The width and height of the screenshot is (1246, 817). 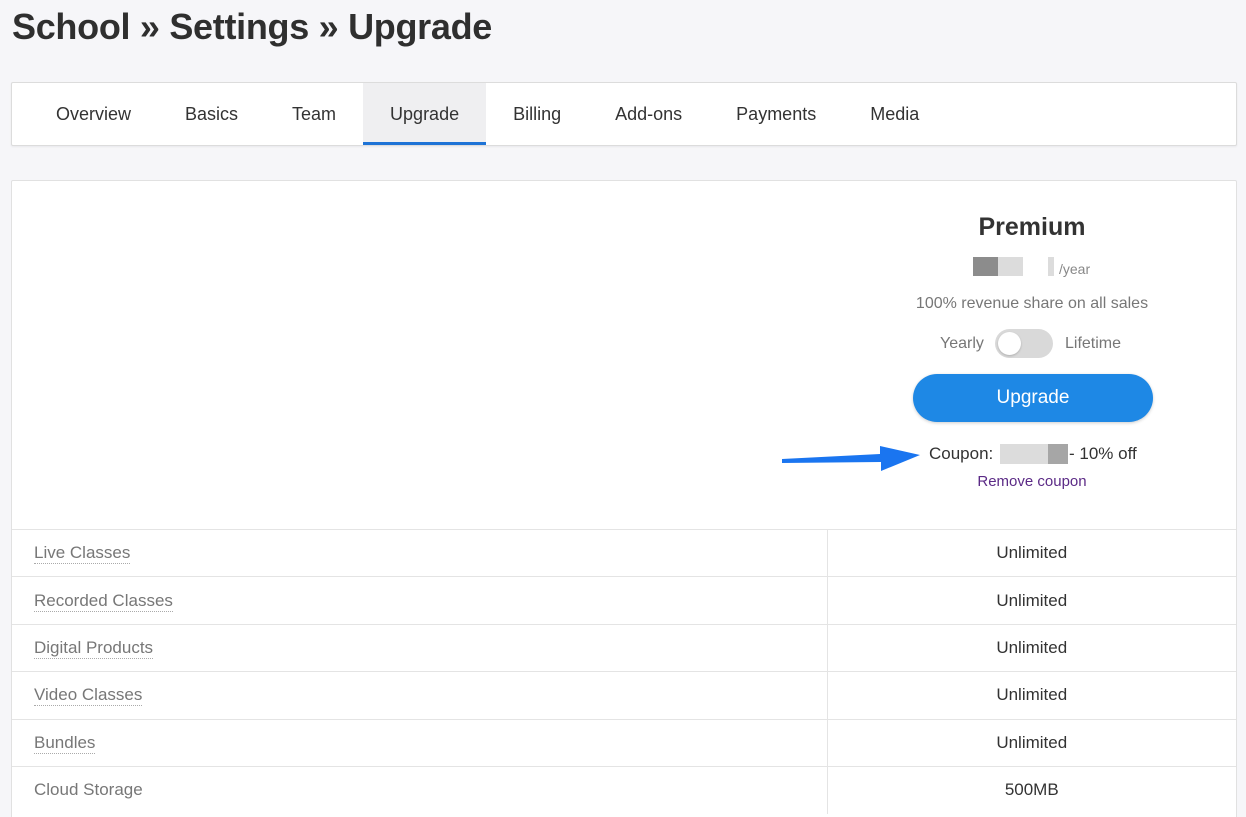 I want to click on feature-name: Cloud Storage, so click(x=420, y=789).